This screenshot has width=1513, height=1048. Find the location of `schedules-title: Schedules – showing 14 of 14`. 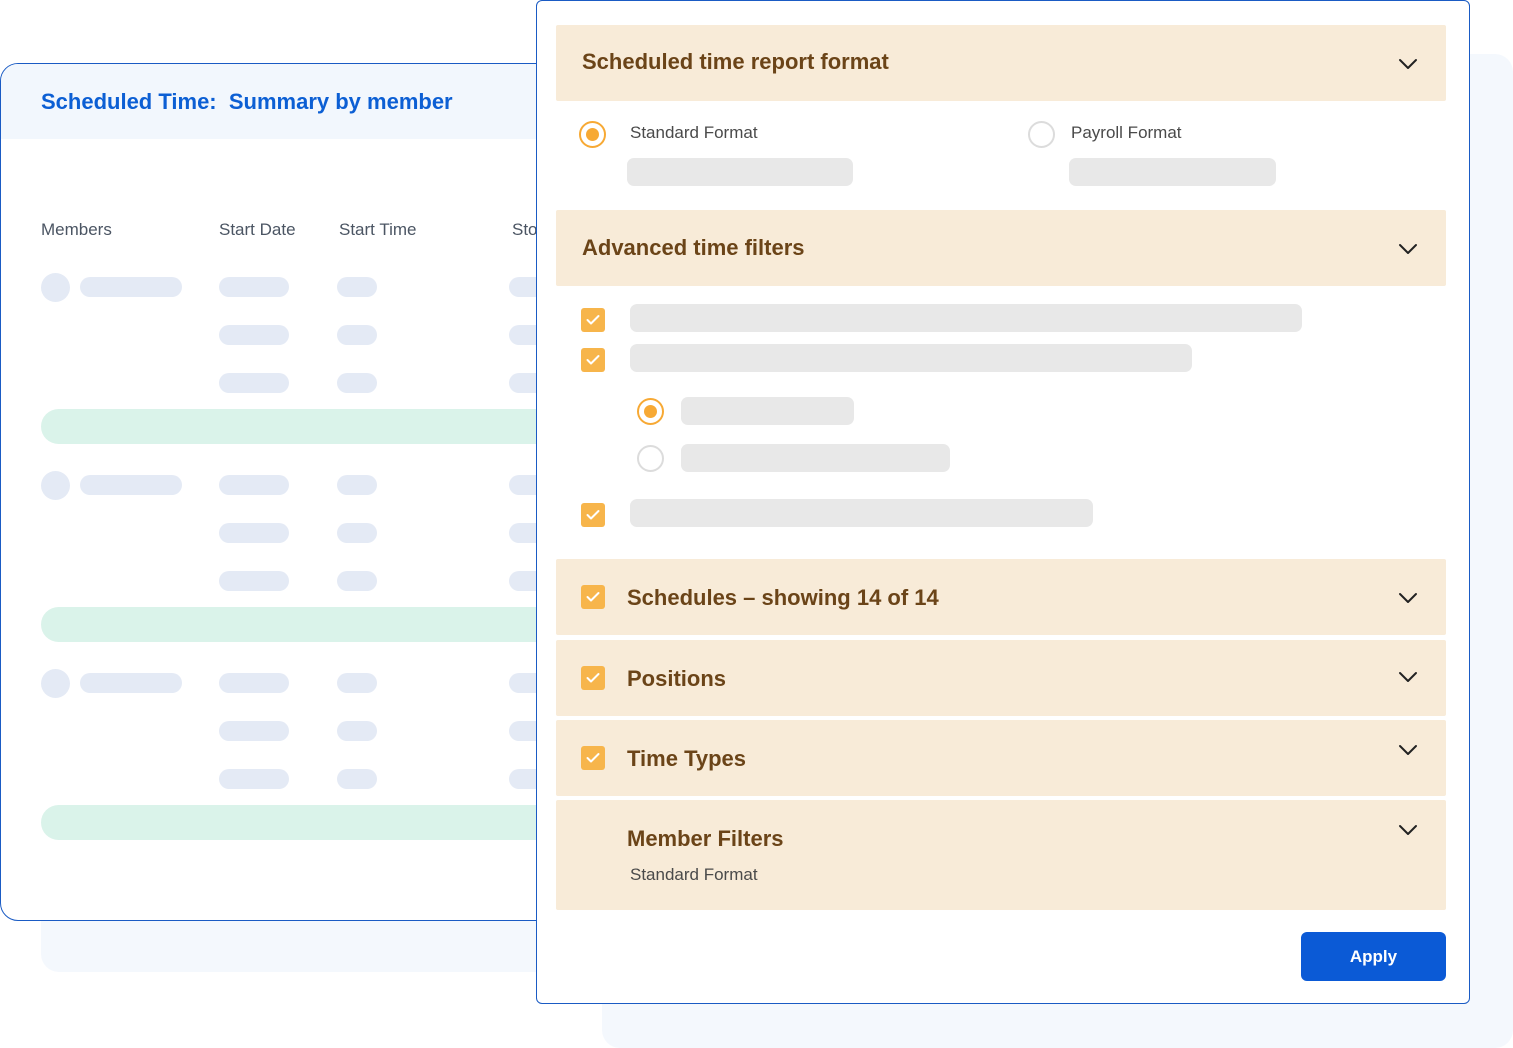

schedules-title: Schedules – showing 14 of 14 is located at coordinates (783, 597).